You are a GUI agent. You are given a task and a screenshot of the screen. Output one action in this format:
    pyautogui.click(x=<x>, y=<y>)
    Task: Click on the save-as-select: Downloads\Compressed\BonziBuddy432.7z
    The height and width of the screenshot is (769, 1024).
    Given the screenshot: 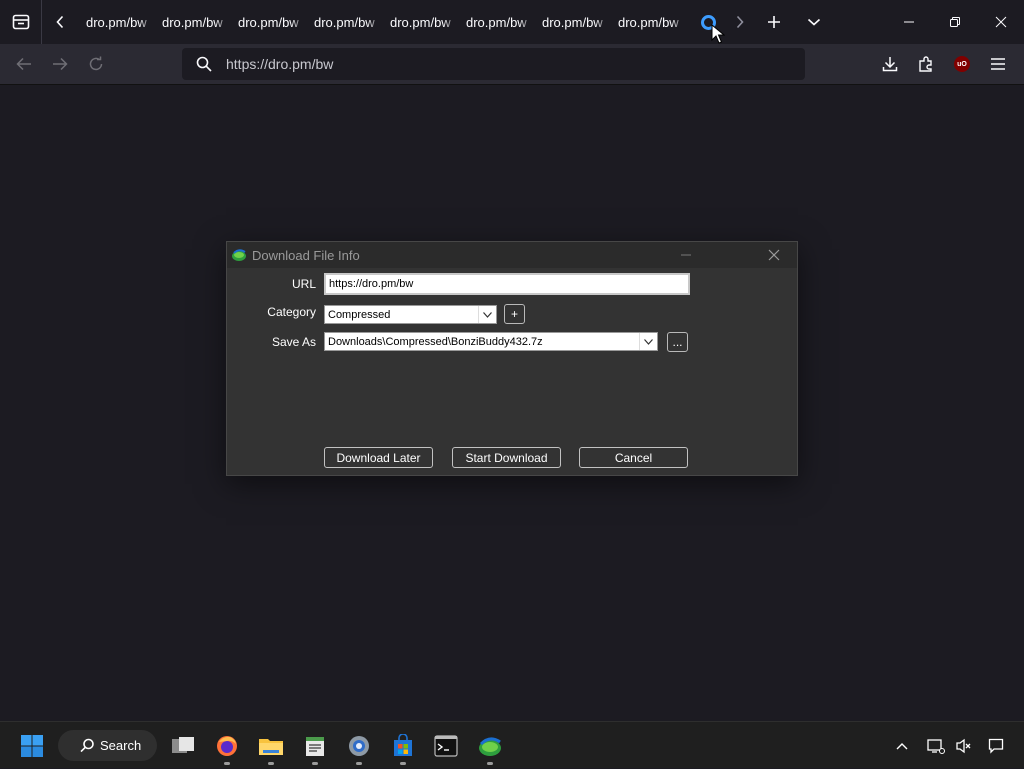 What is the action you would take?
    pyautogui.click(x=491, y=341)
    